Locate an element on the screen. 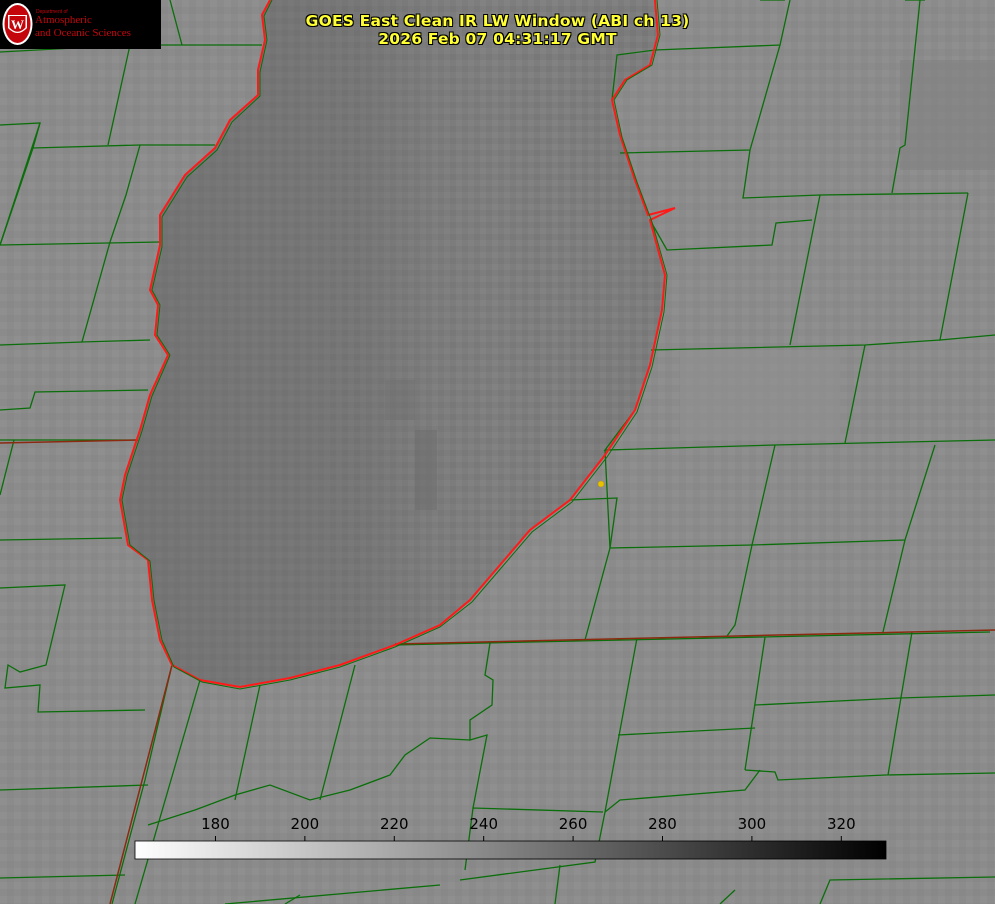  colorbar-tick-label: 240 is located at coordinates (483, 824).